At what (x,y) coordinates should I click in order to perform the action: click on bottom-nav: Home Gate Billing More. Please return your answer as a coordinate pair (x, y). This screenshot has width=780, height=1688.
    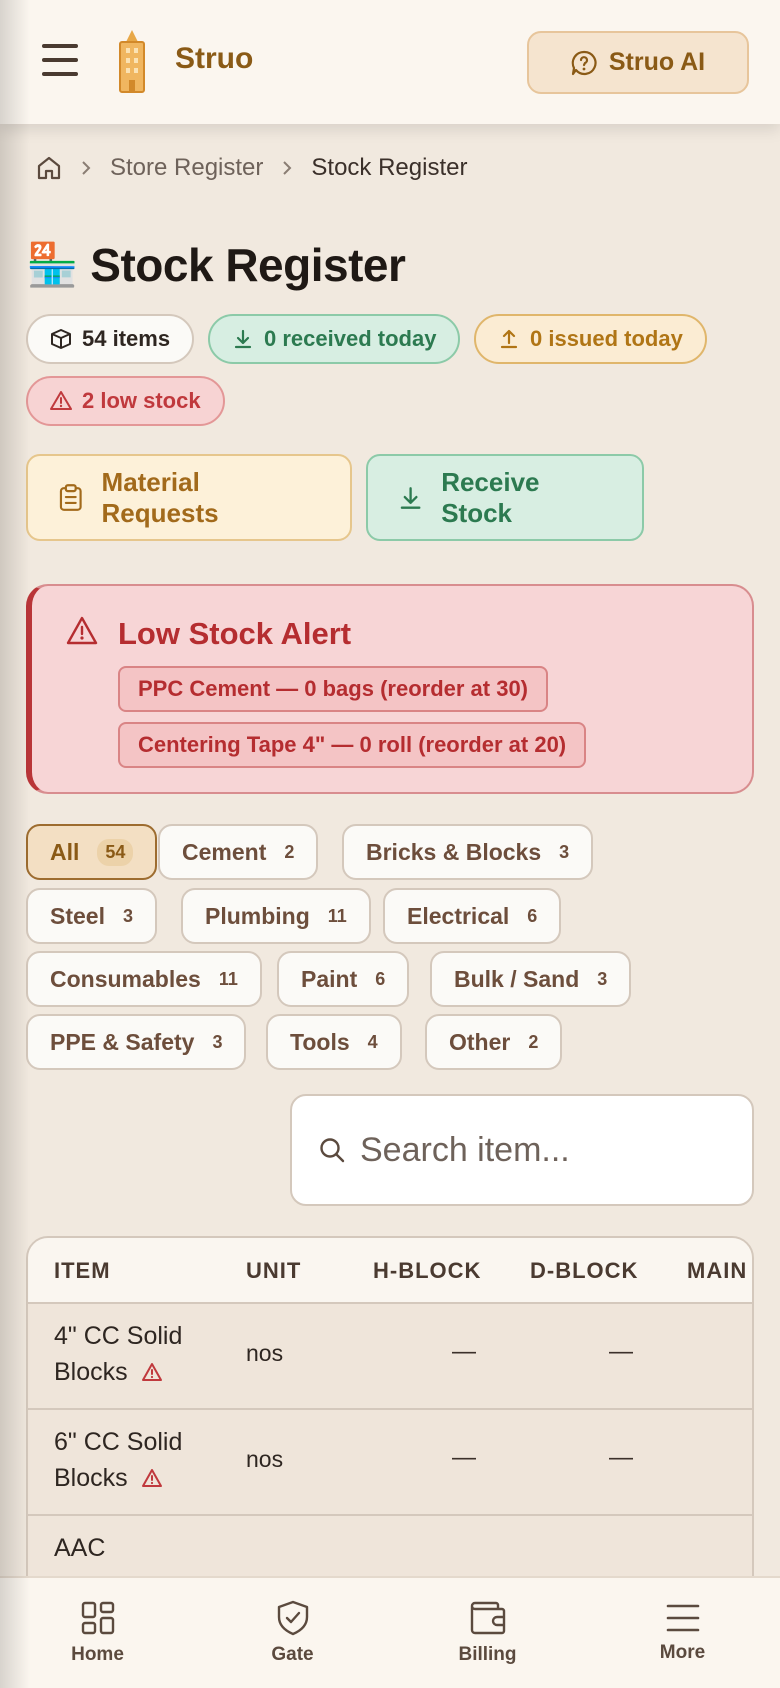
    Looking at the image, I should click on (390, 1632).